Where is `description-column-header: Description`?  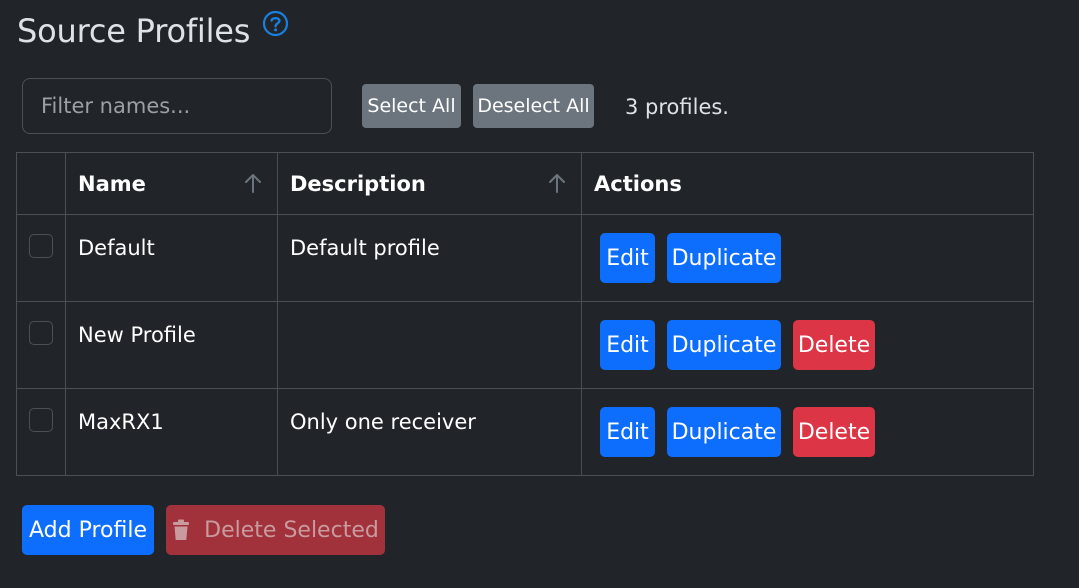
description-column-header: Description is located at coordinates (429, 183).